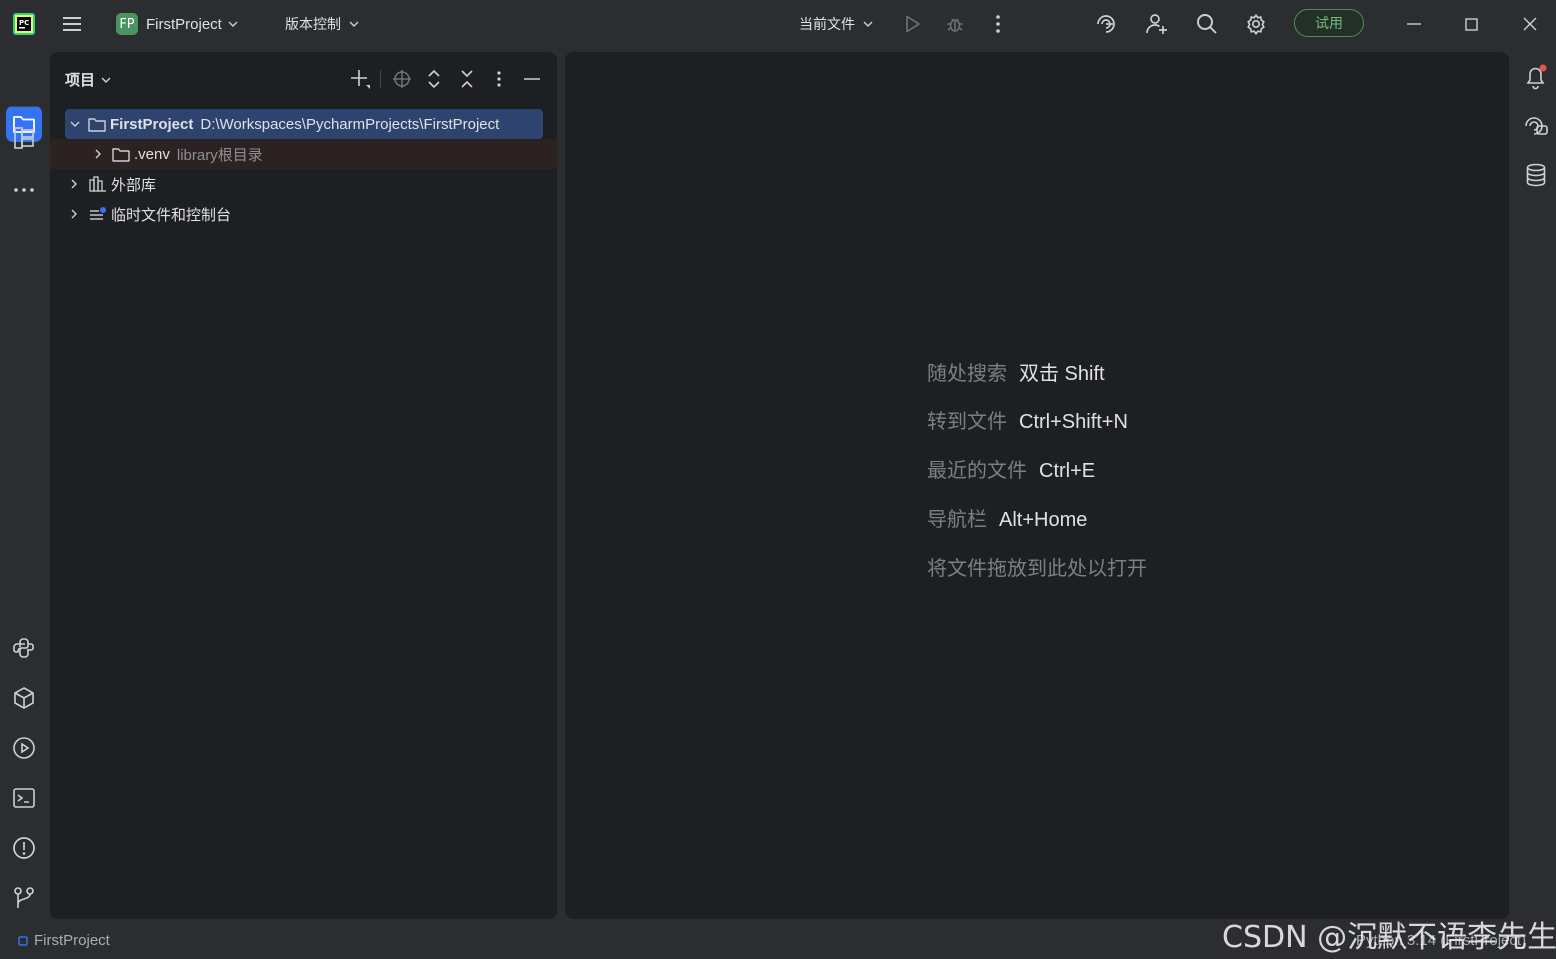  I want to click on close-window-icon, so click(1530, 24).